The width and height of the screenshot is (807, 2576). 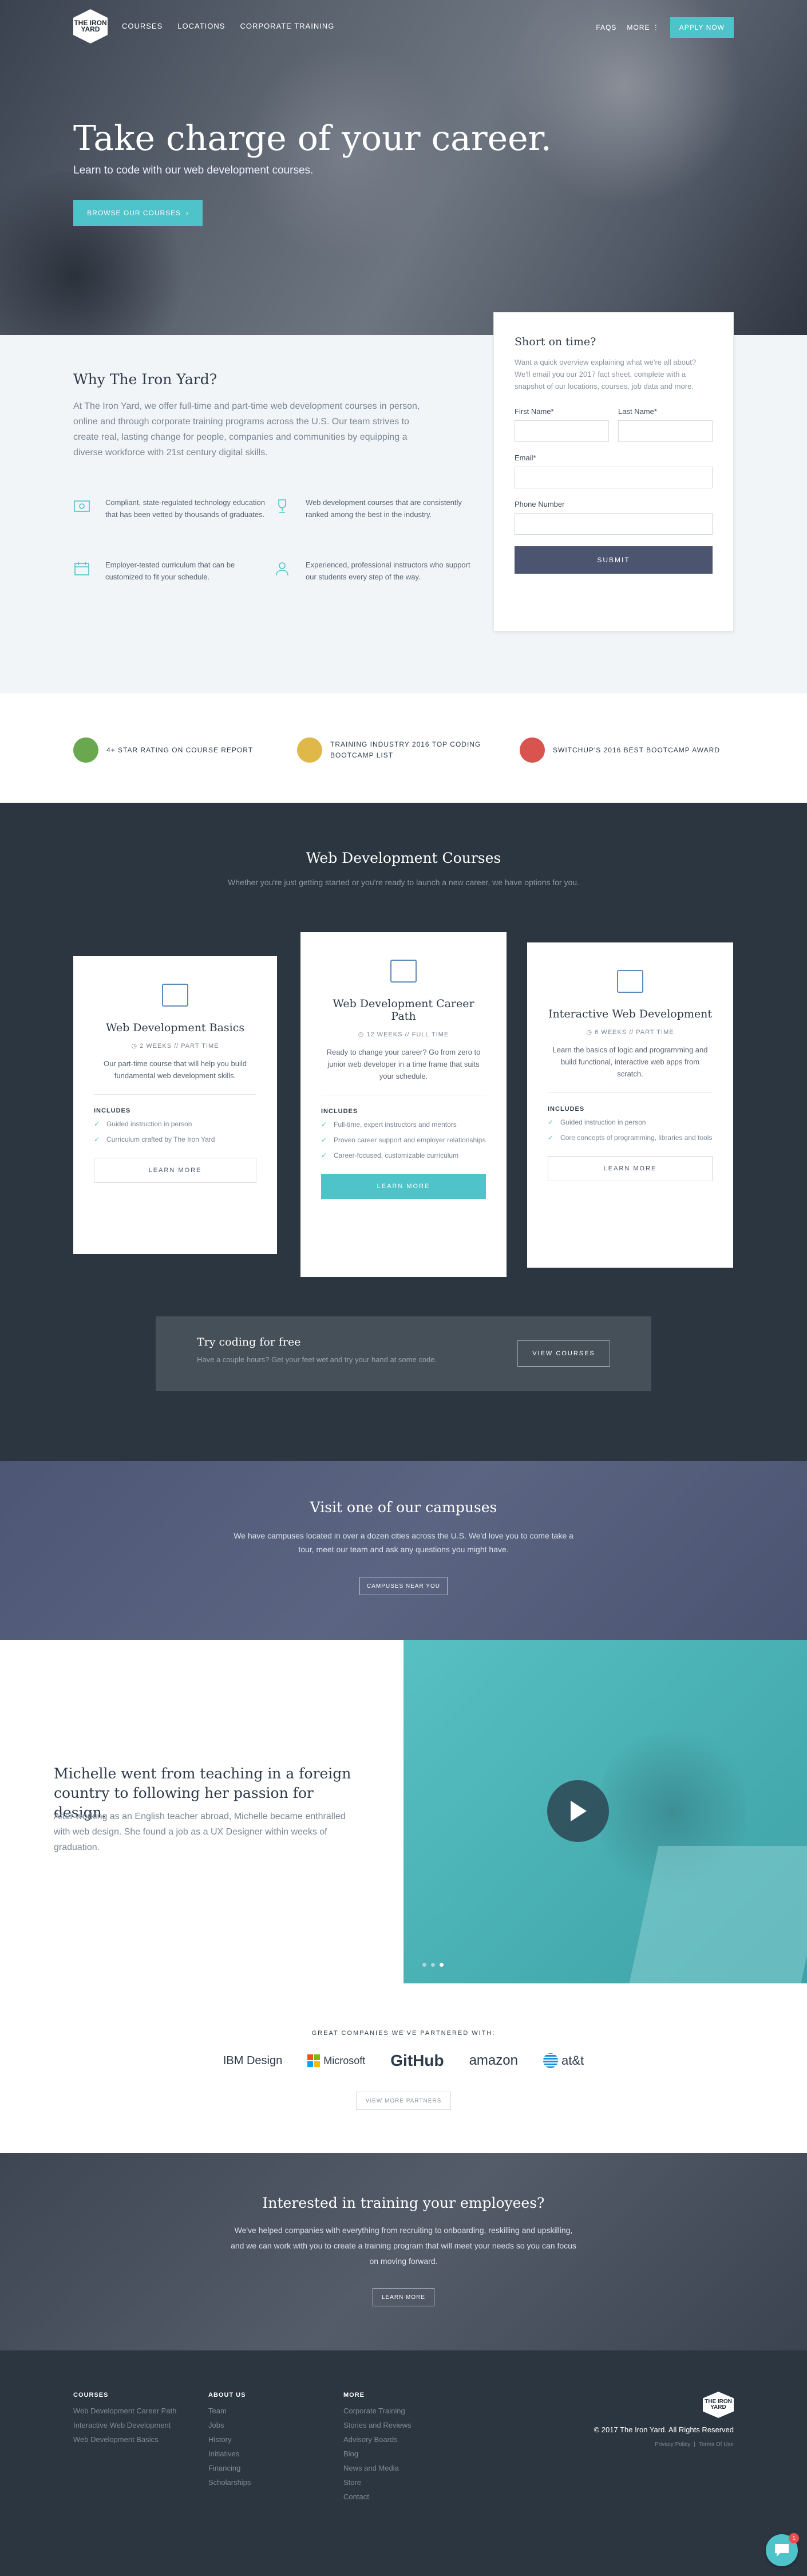 I want to click on footer-link: Jobs, so click(x=230, y=2425).